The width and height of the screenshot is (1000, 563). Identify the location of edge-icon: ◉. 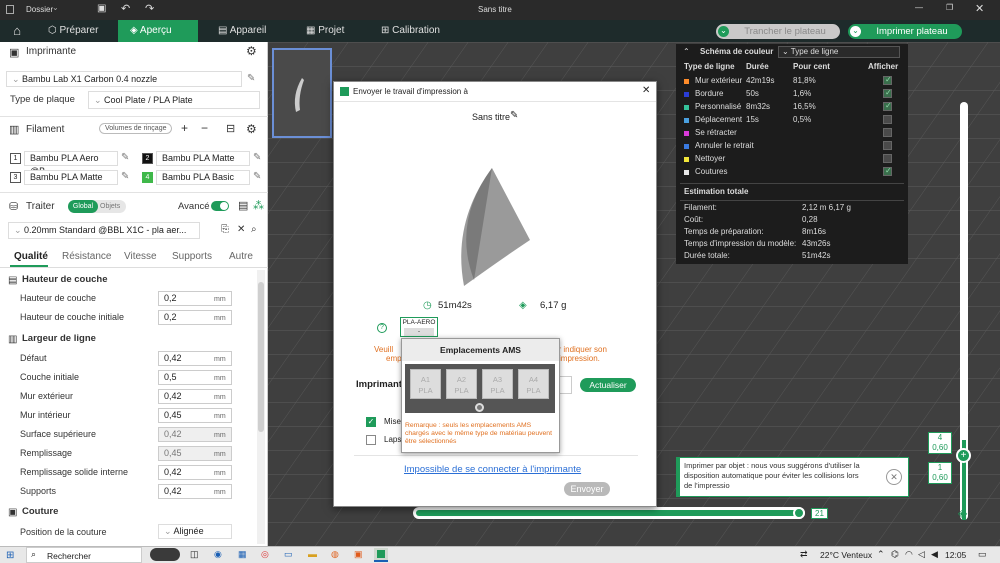
(218, 554).